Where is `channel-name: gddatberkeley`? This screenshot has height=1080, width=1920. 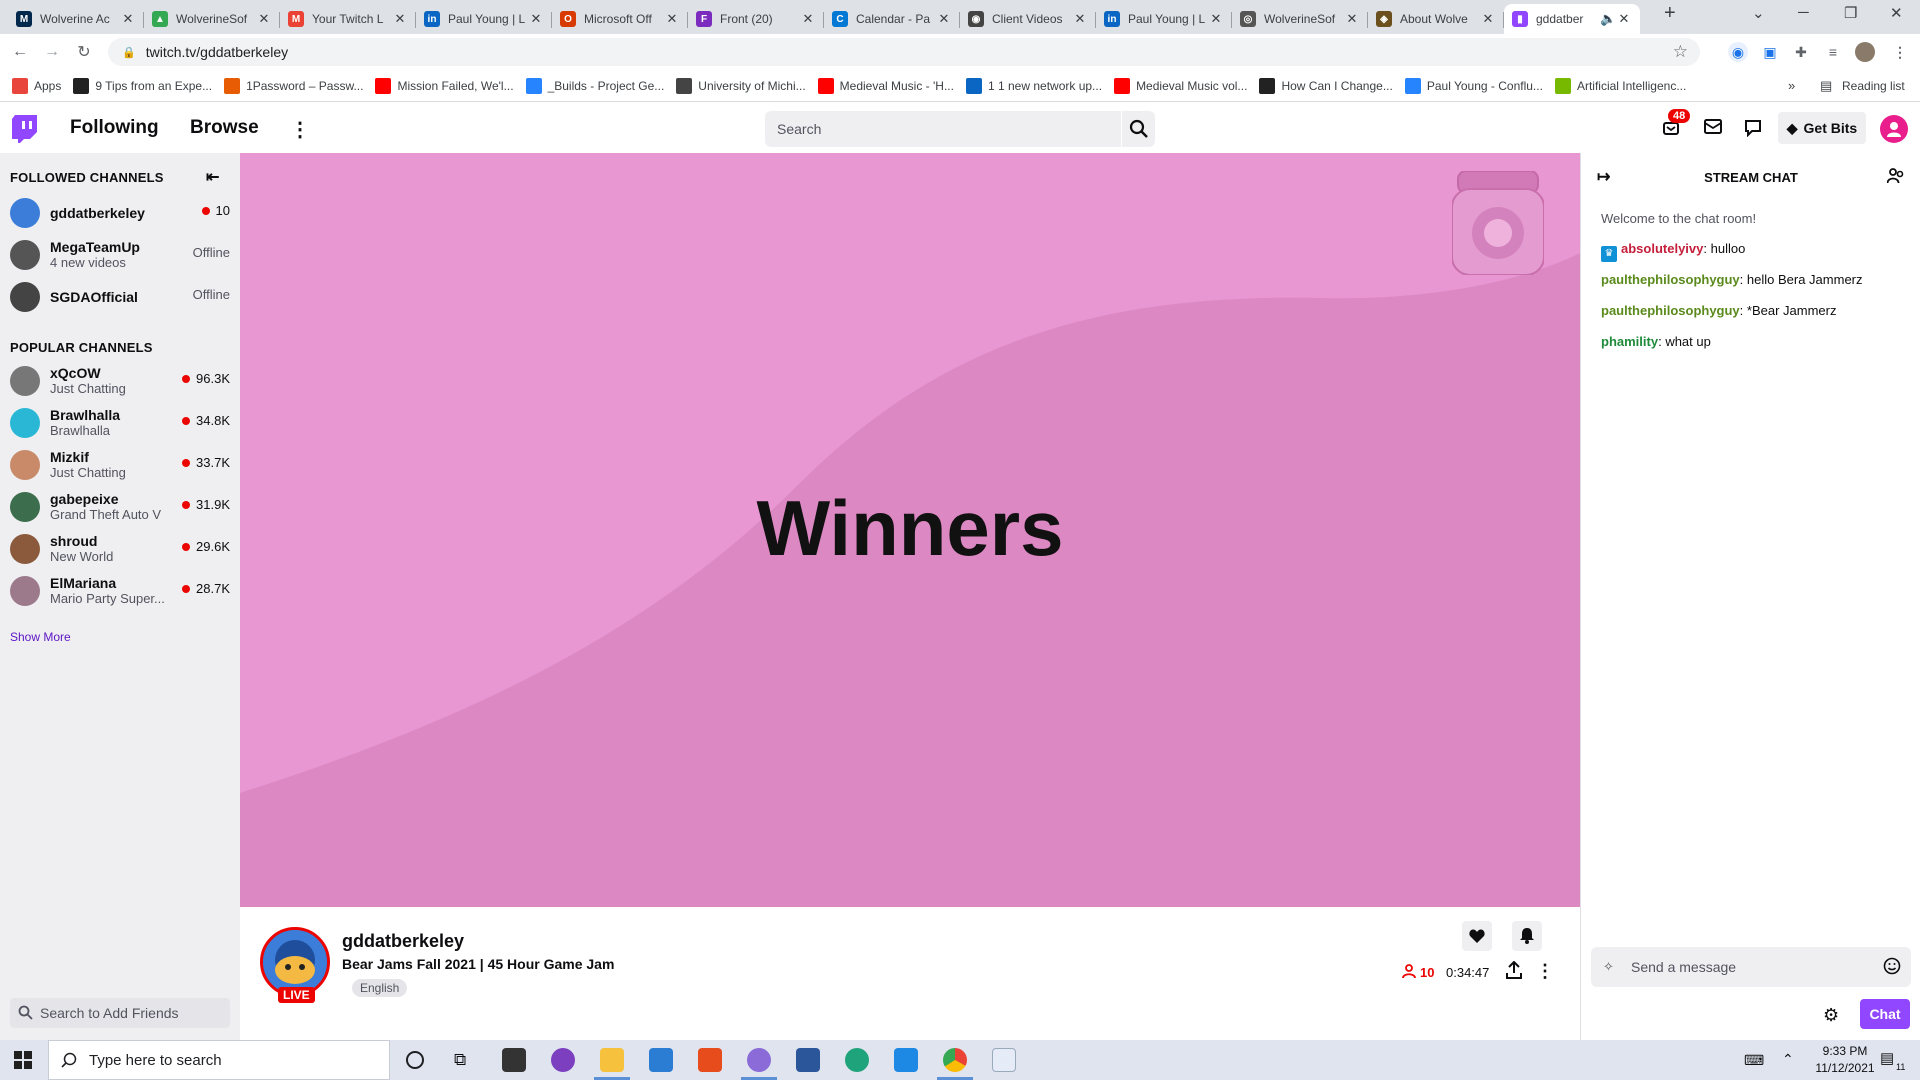
channel-name: gddatberkeley is located at coordinates (403, 941).